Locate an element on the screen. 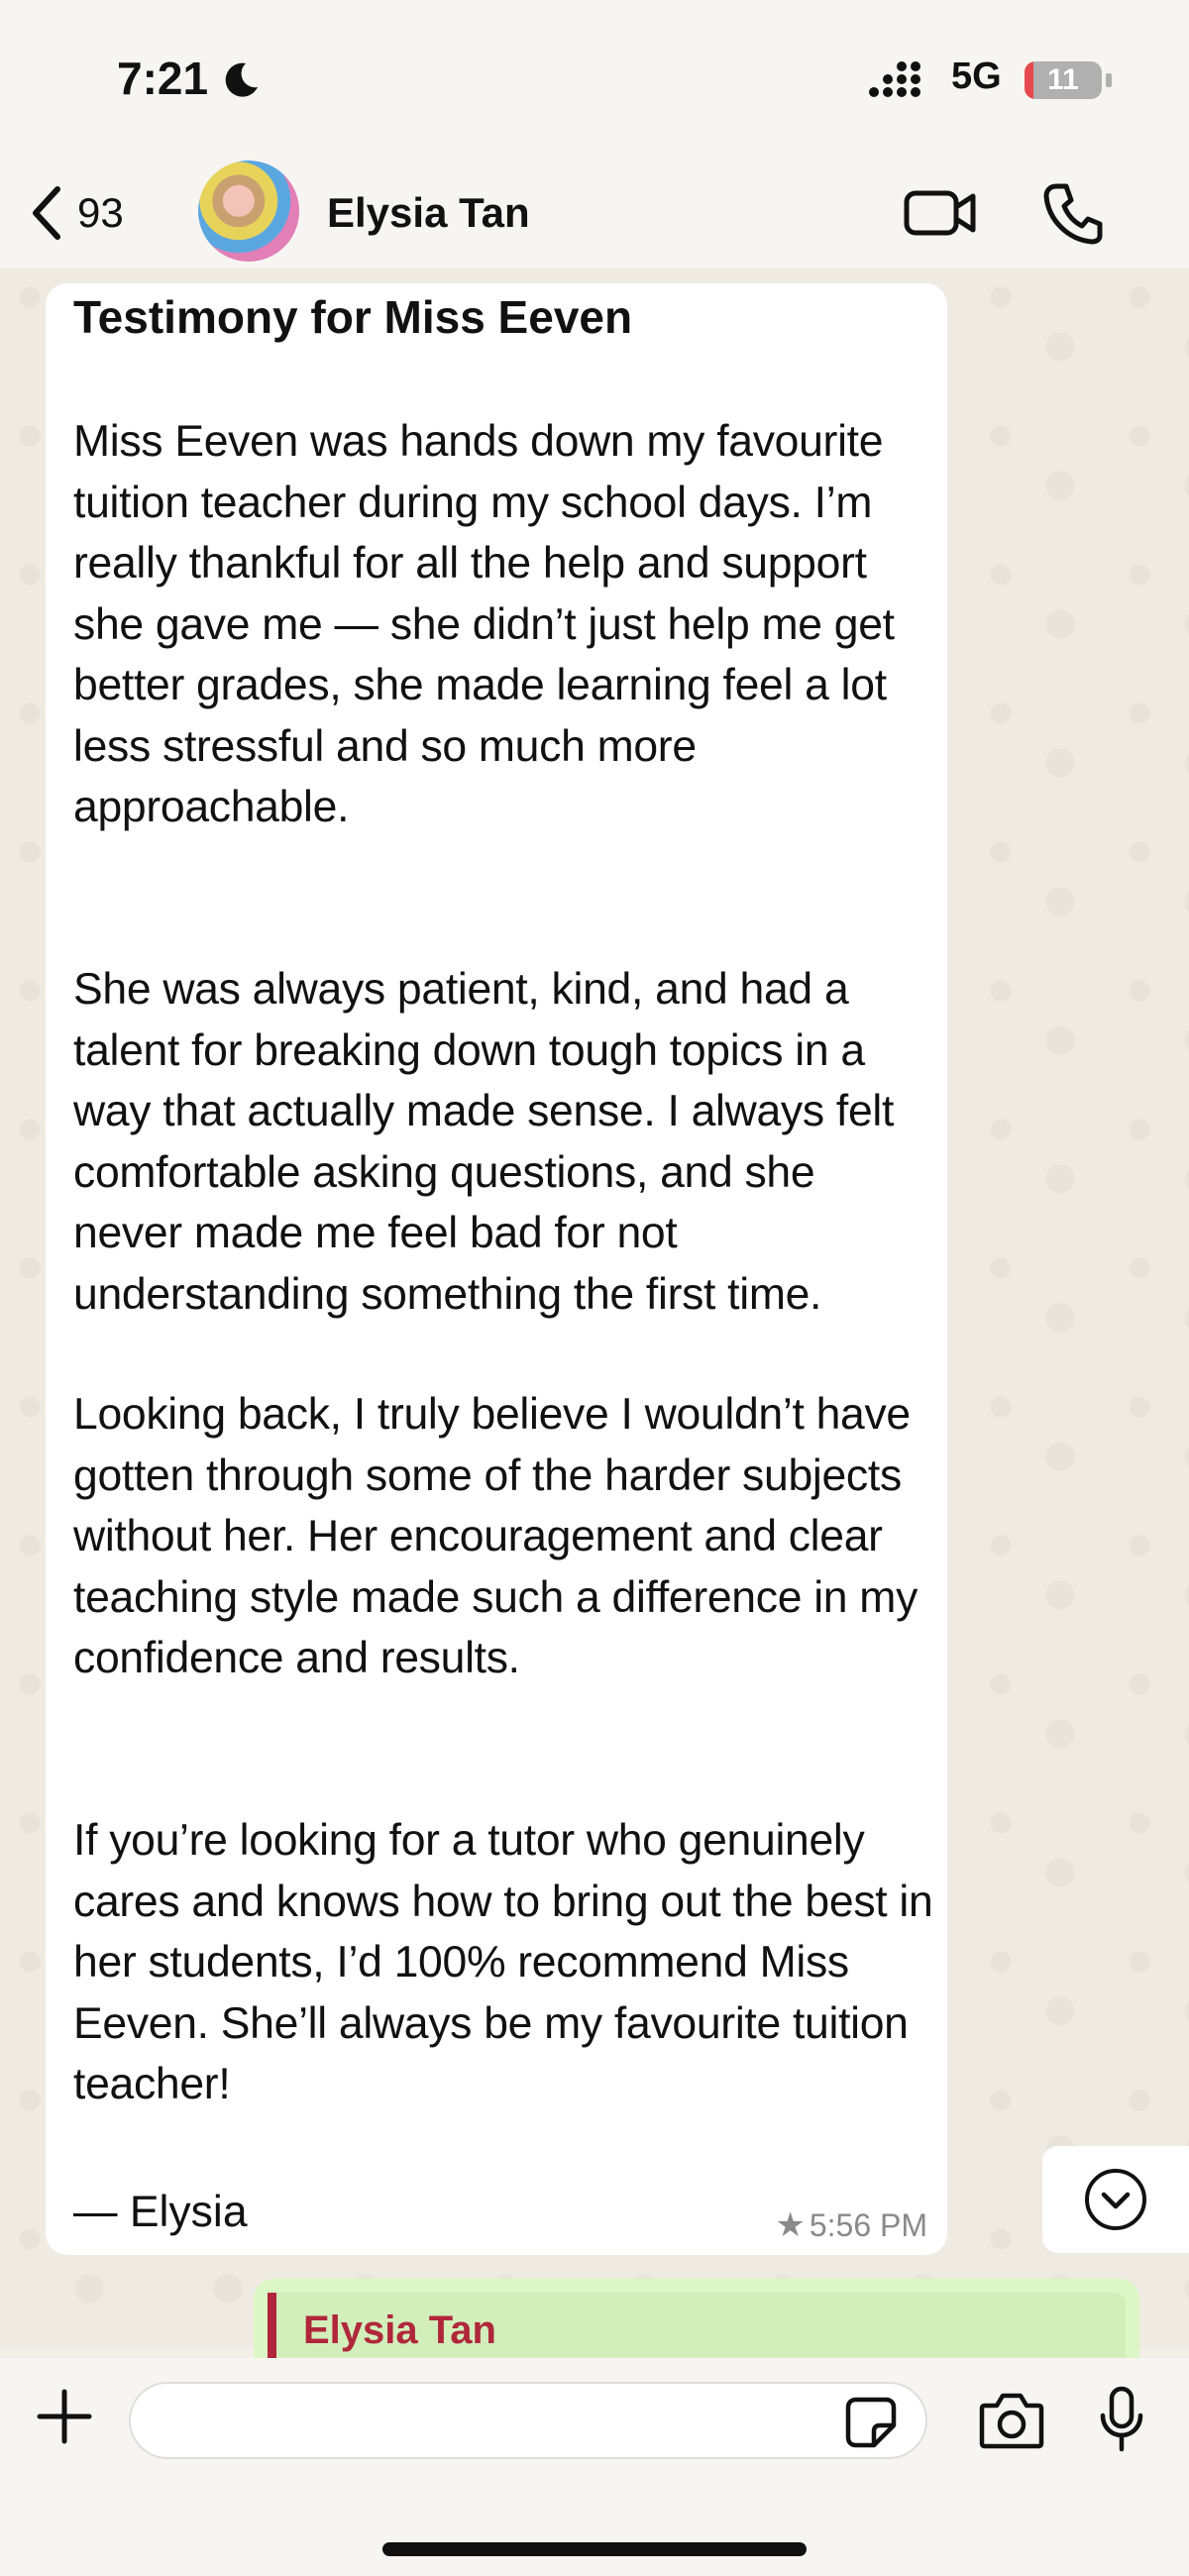  quote-accent-bar is located at coordinates (272, 2330).